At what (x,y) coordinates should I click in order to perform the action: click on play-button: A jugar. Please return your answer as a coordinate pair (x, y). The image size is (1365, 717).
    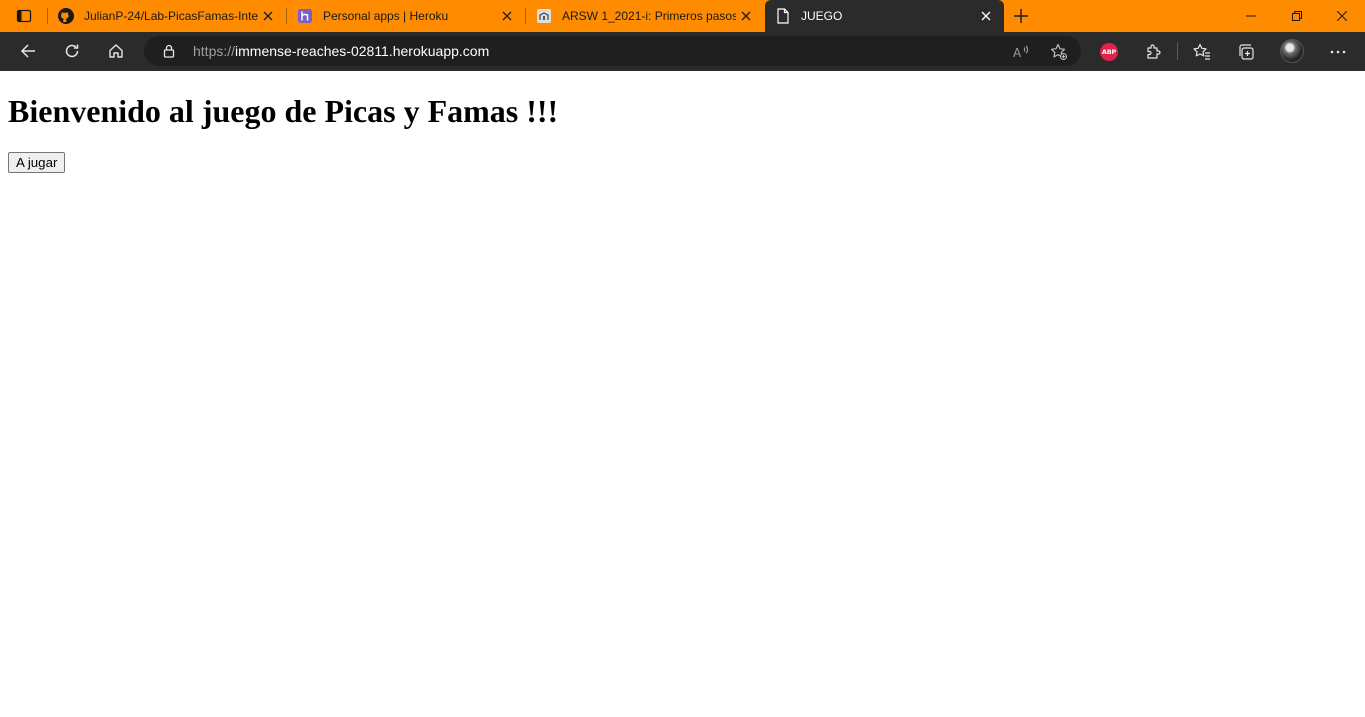
    Looking at the image, I should click on (37, 162).